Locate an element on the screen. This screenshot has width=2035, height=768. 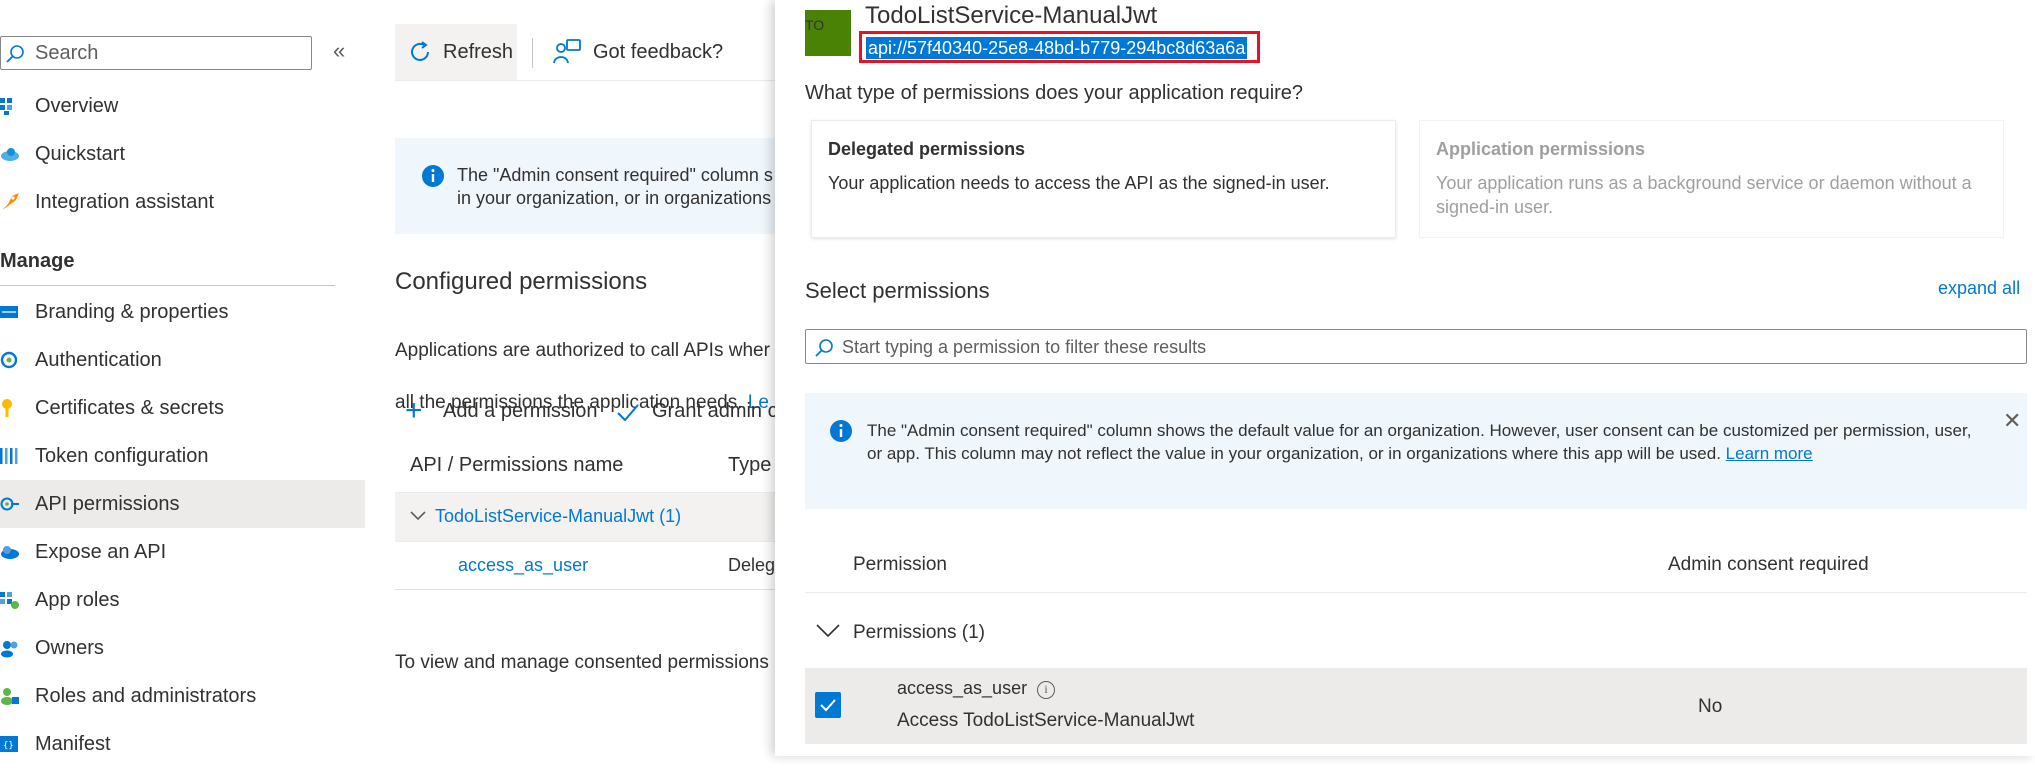
group-api-link: TodoListService-ManualJwt (1) is located at coordinates (558, 516).